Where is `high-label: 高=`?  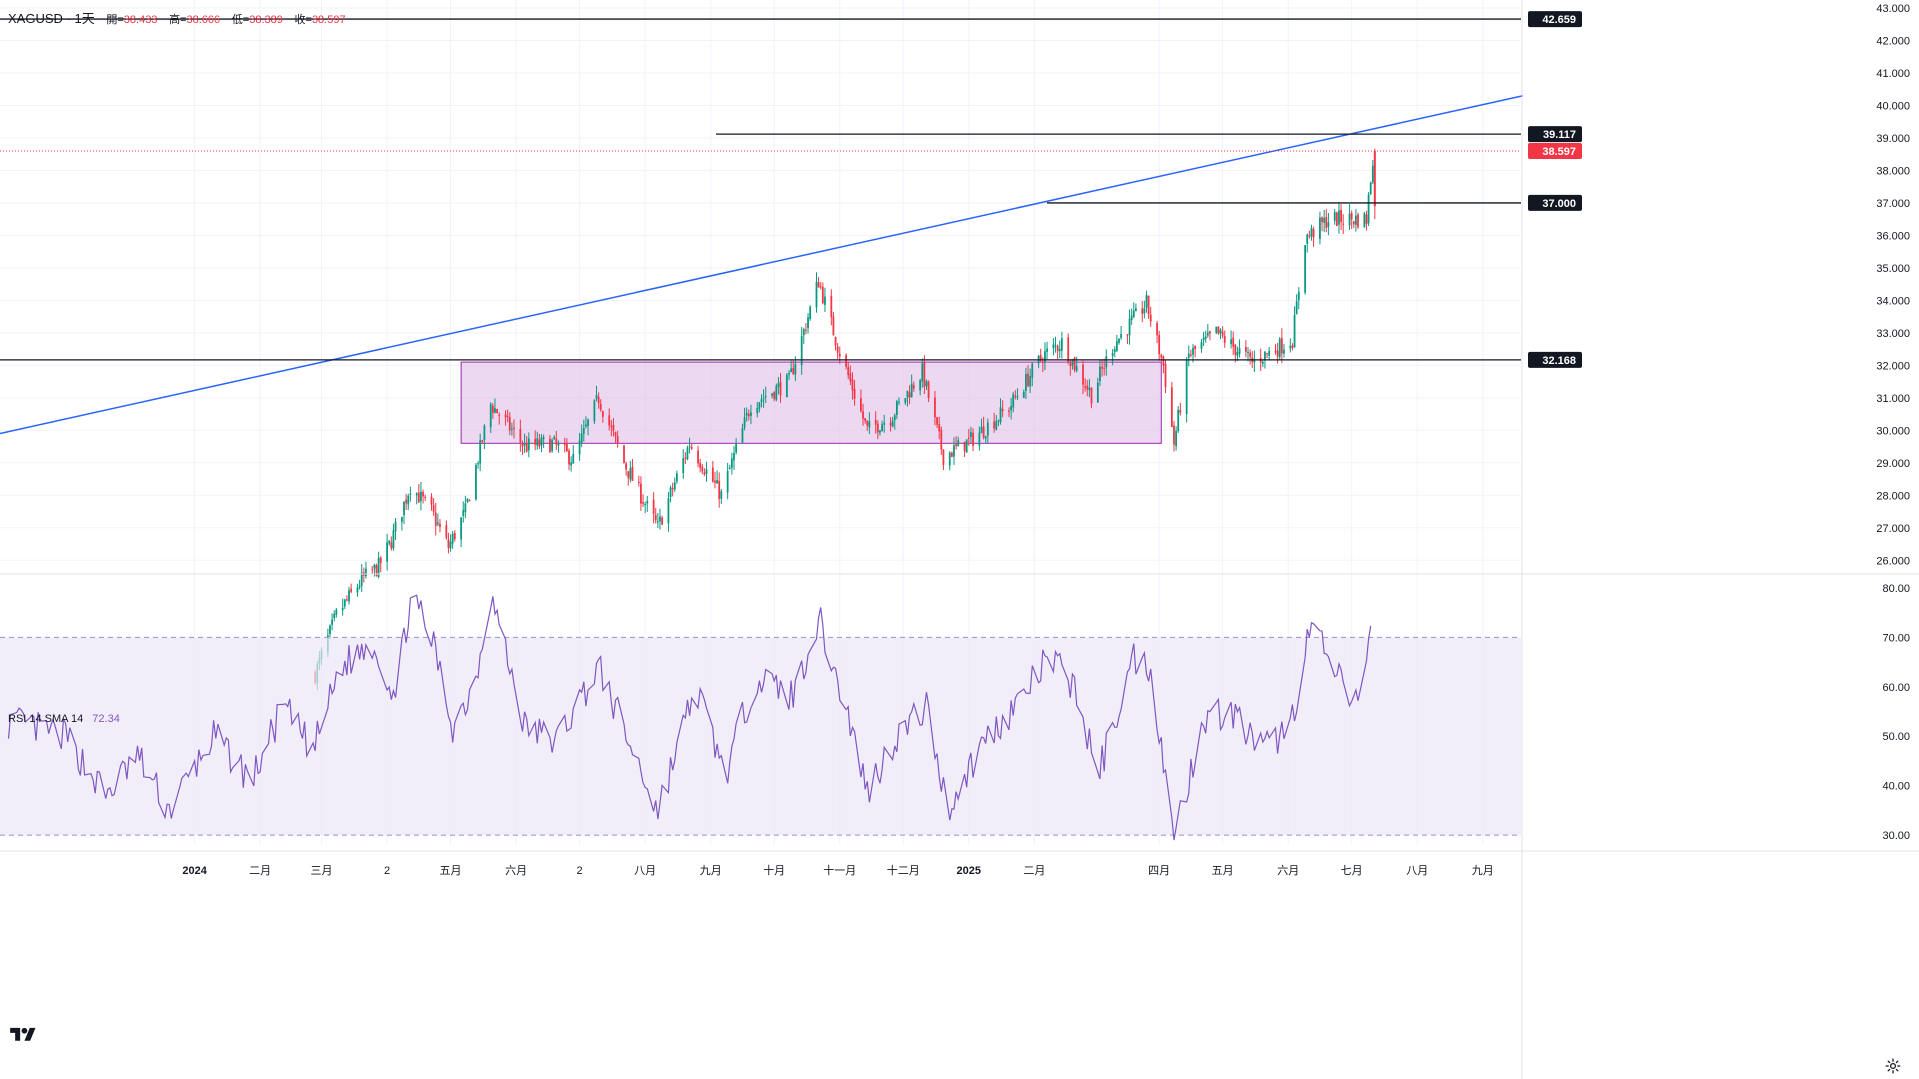
high-label: 高= is located at coordinates (178, 20).